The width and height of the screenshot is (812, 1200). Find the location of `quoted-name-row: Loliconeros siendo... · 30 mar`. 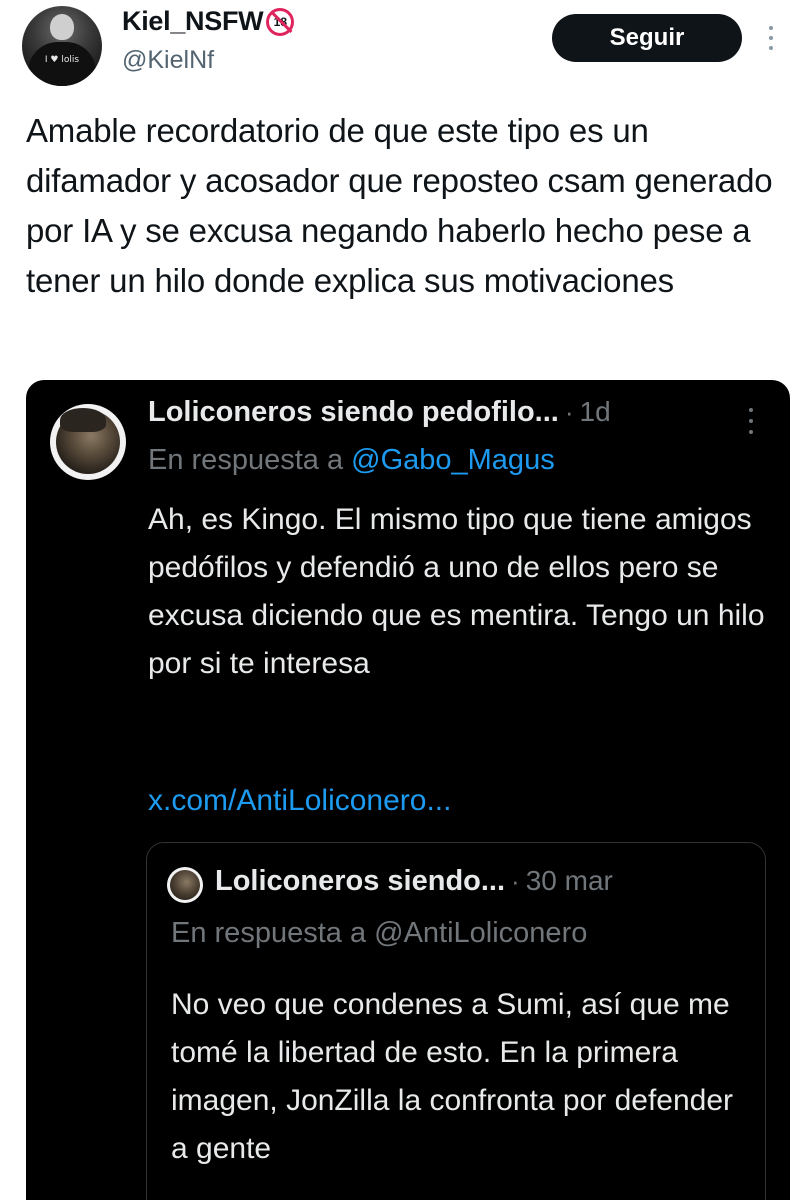

quoted-name-row: Loliconeros siendo... · 30 mar is located at coordinates (414, 881).